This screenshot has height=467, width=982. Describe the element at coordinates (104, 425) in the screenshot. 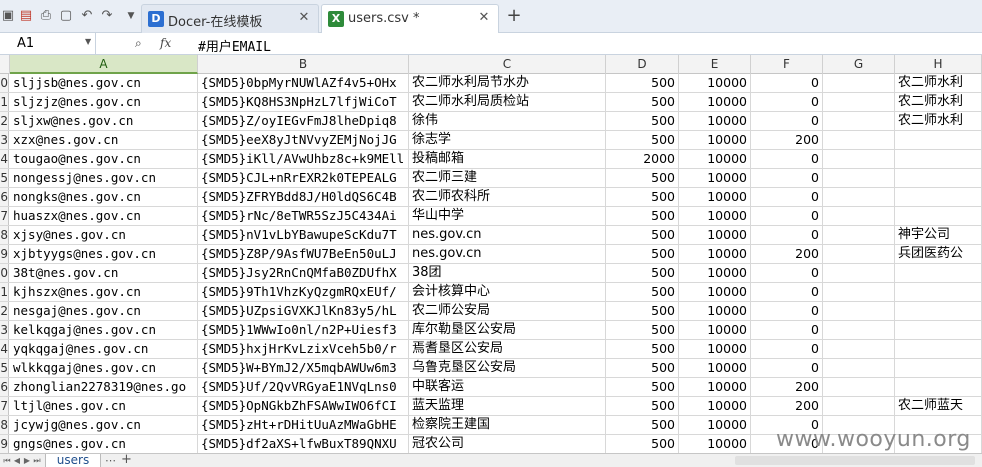

I see `cell-a: jcywjg@nes.gov.cn` at that location.